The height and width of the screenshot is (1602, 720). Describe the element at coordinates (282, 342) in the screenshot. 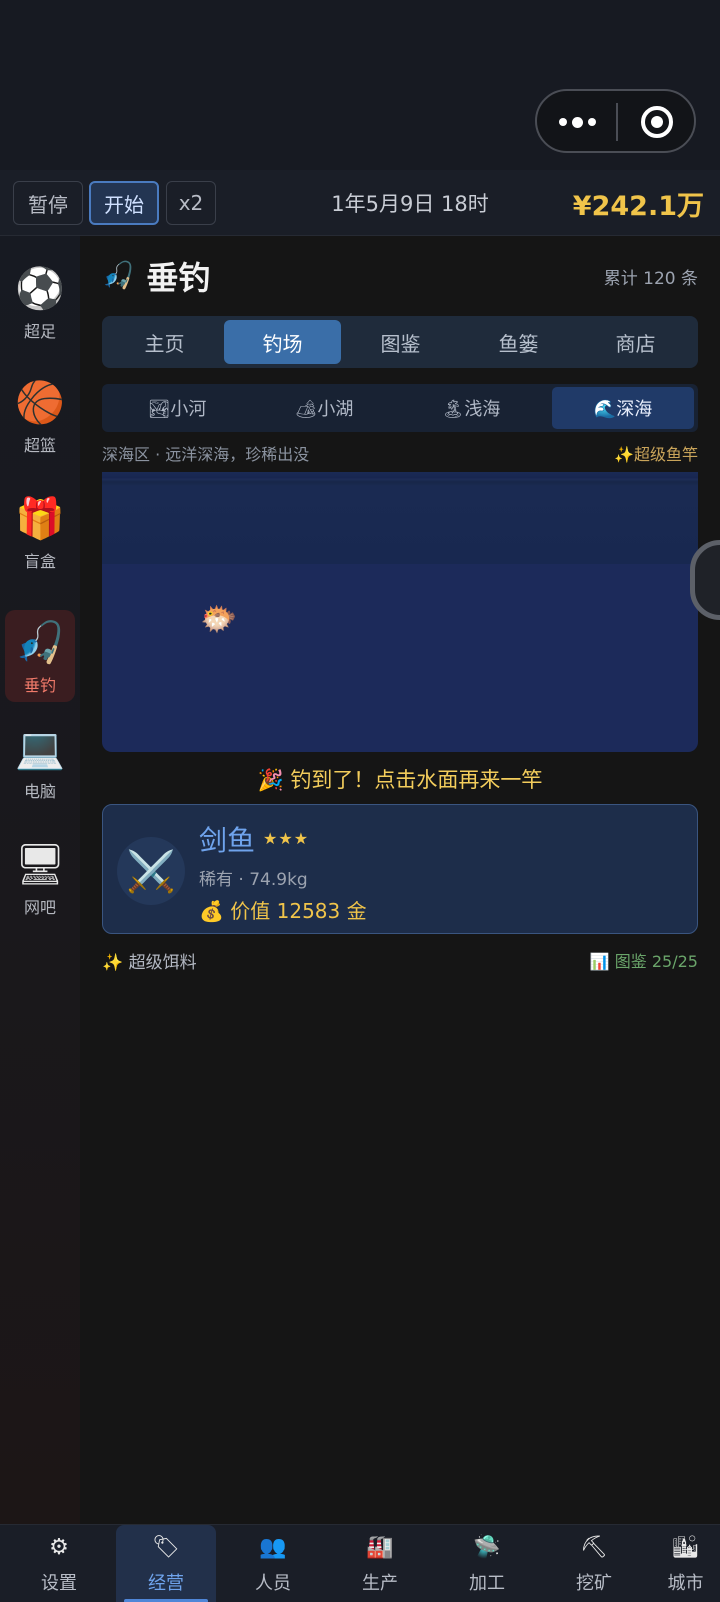

I see `tab-fishing-spot: 钓场` at that location.